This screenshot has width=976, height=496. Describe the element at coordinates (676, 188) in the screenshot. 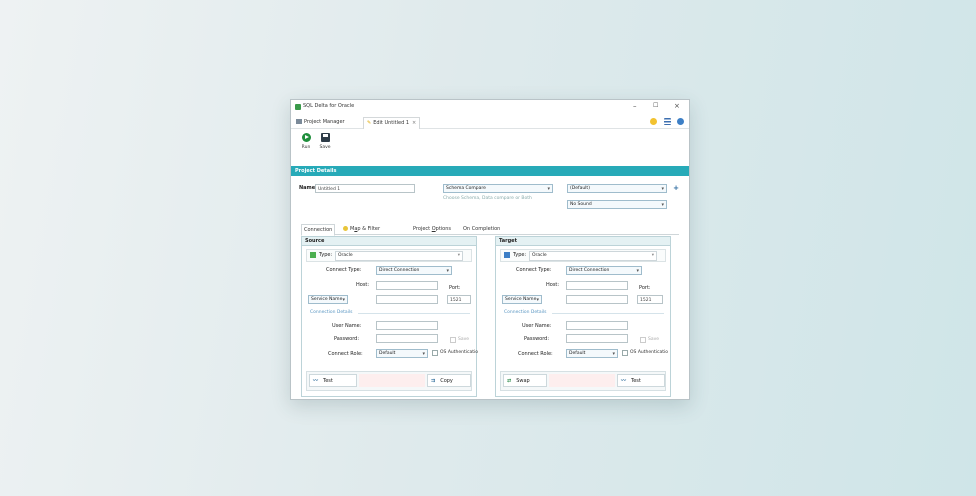

I see `add-profile-button: +` at that location.